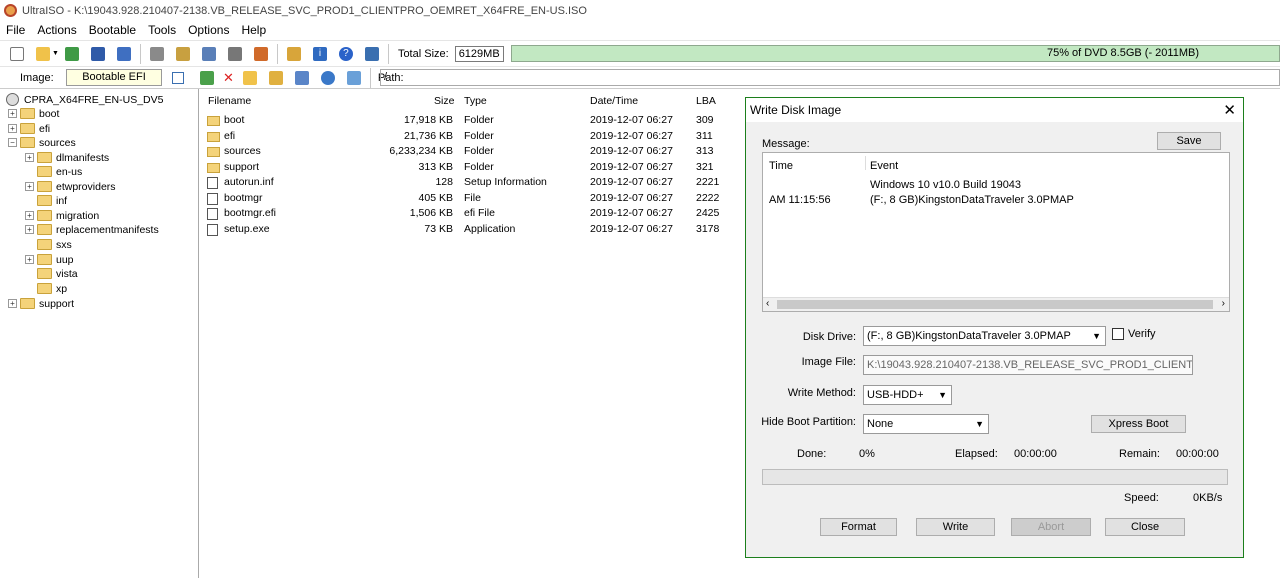 This screenshot has width=1280, height=578. What do you see at coordinates (112, 30) in the screenshot?
I see `menu-bootable: Bootable` at bounding box center [112, 30].